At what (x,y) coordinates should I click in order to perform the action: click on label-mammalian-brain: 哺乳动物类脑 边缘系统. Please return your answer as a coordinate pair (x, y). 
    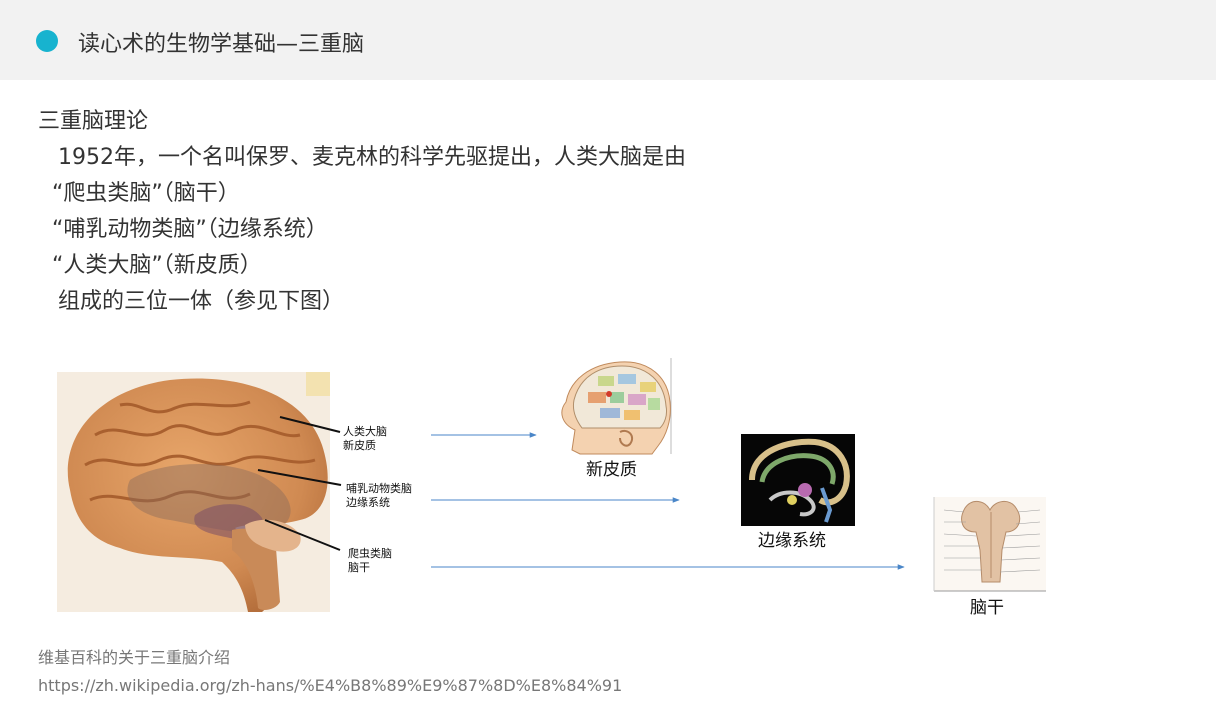
    Looking at the image, I should click on (379, 495).